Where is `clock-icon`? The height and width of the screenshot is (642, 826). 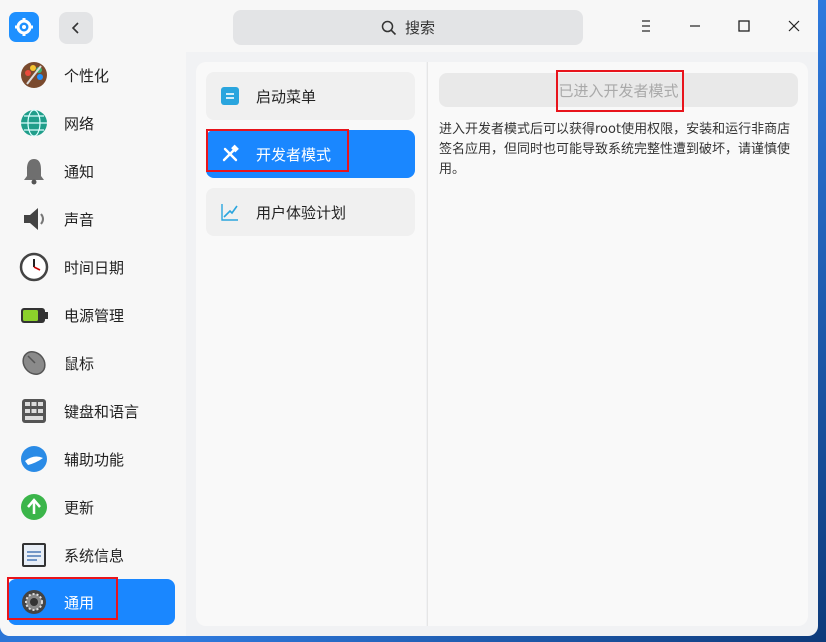 clock-icon is located at coordinates (34, 267).